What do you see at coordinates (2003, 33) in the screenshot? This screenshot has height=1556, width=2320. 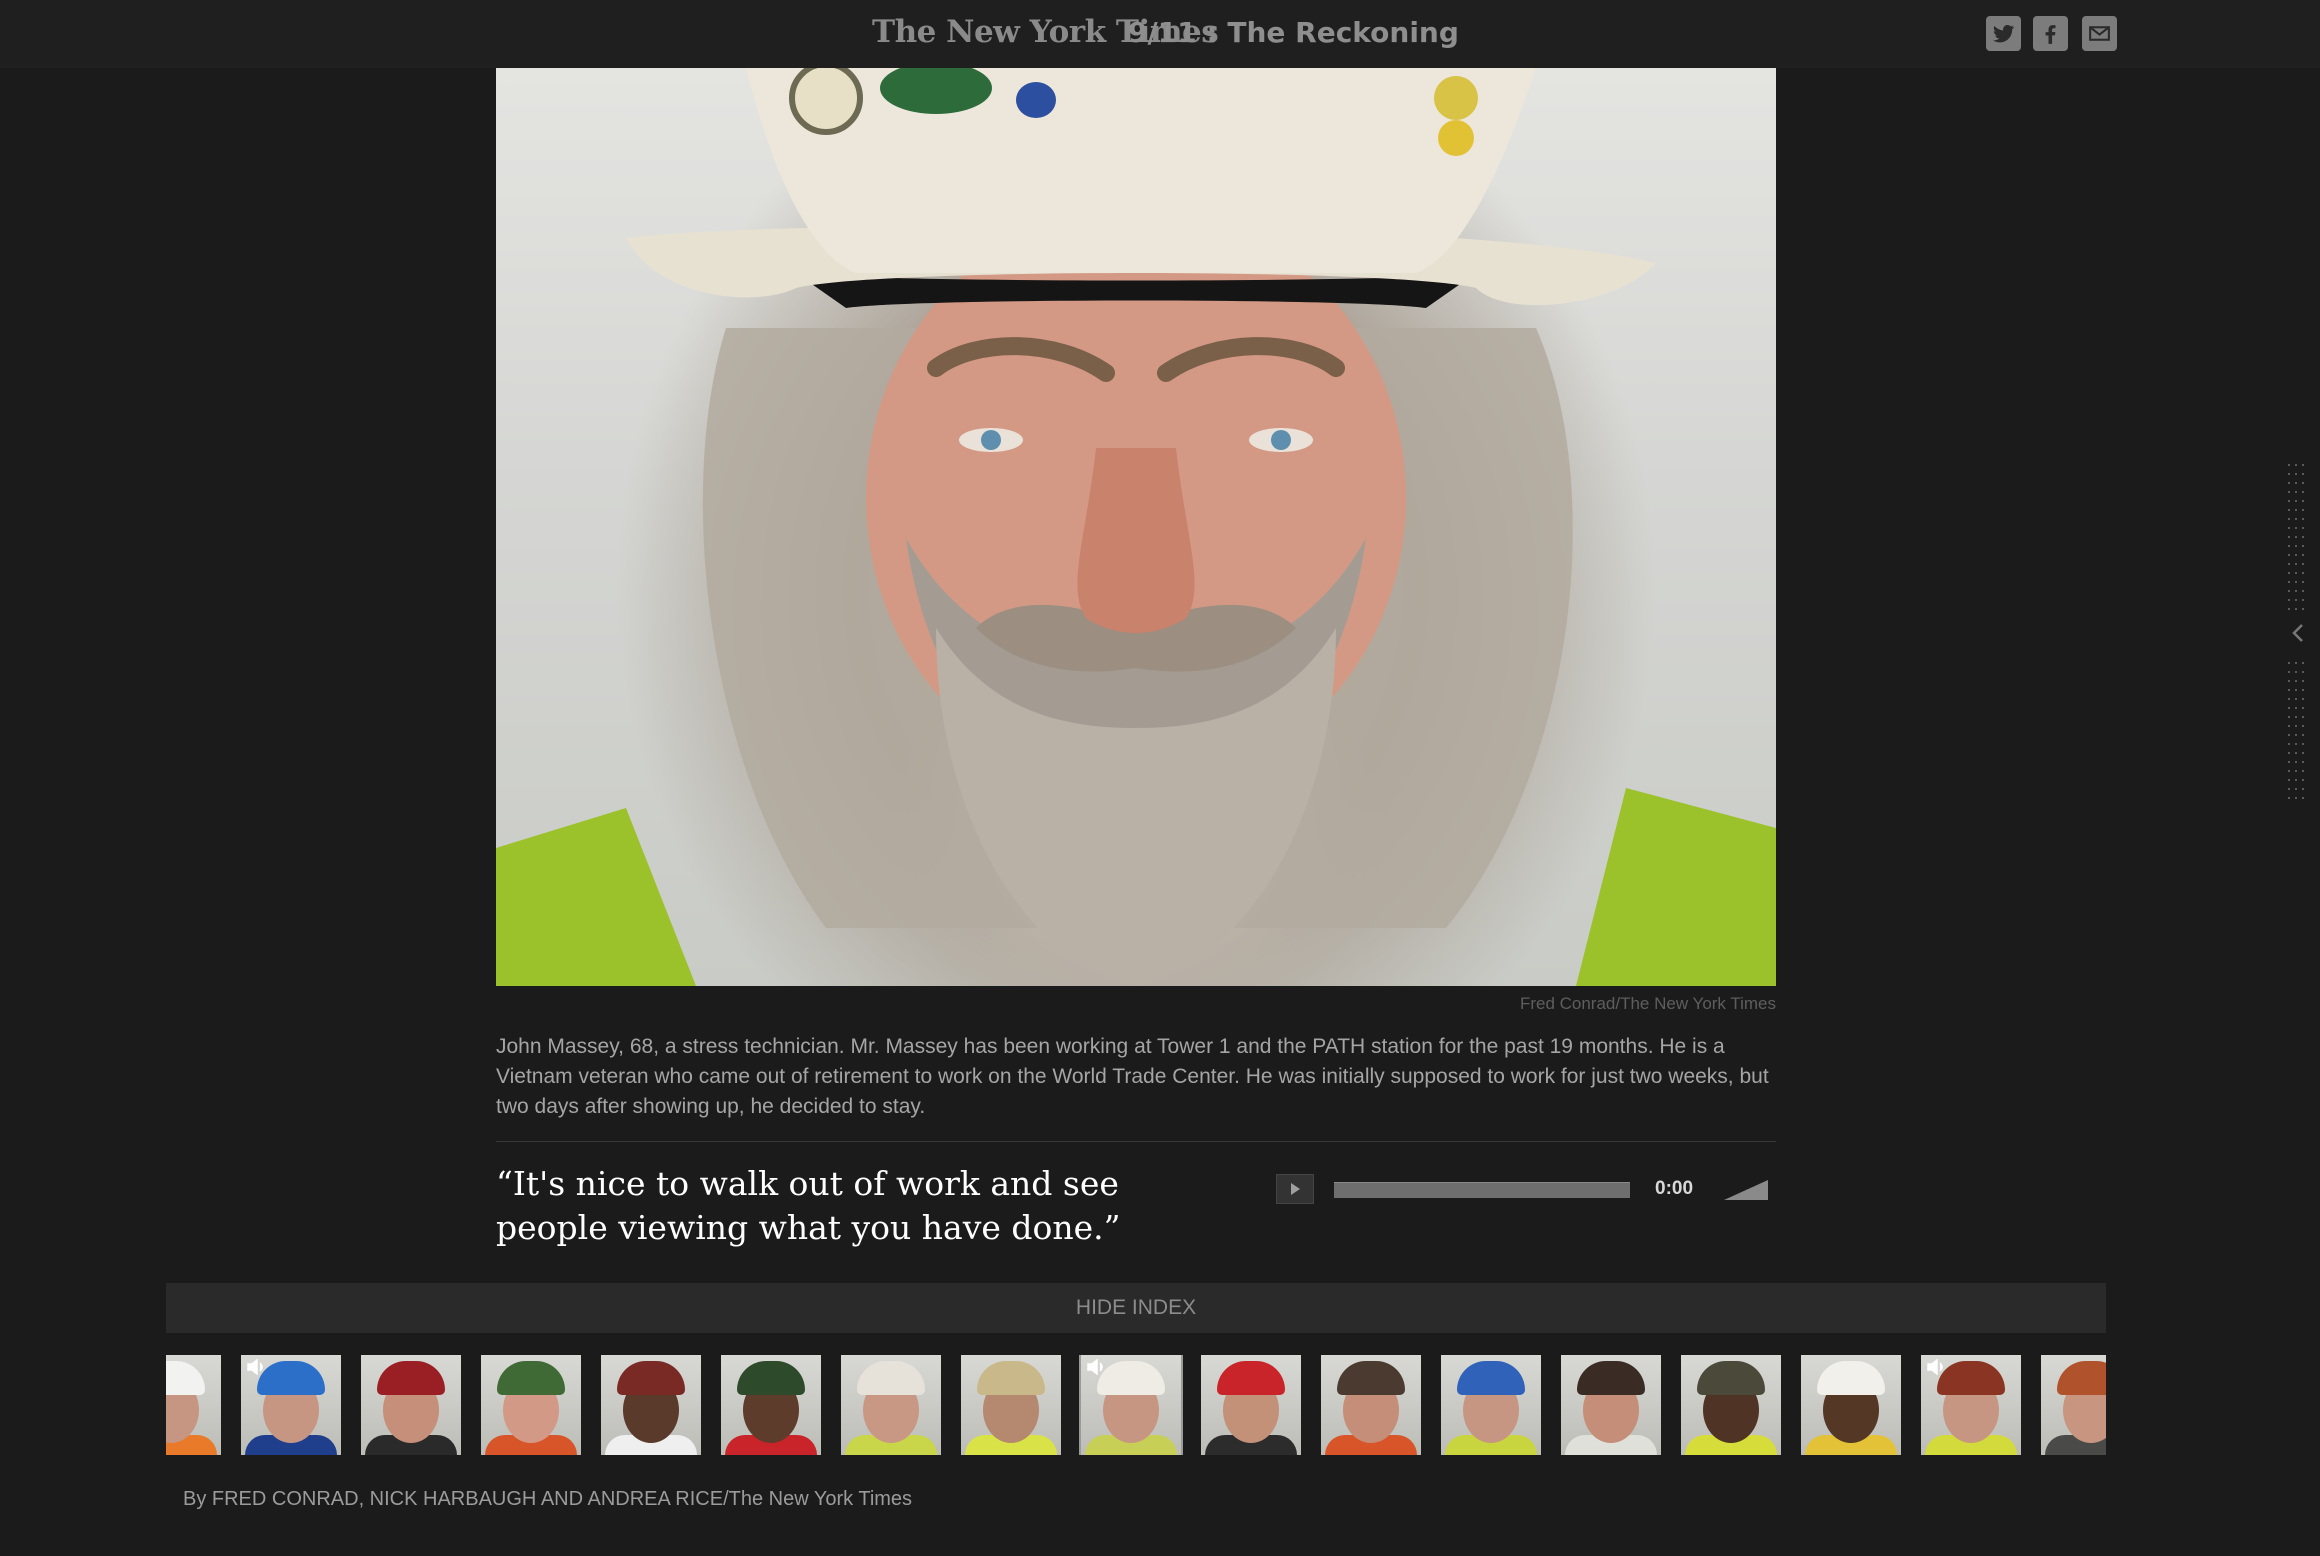 I see `twitter-share-button` at bounding box center [2003, 33].